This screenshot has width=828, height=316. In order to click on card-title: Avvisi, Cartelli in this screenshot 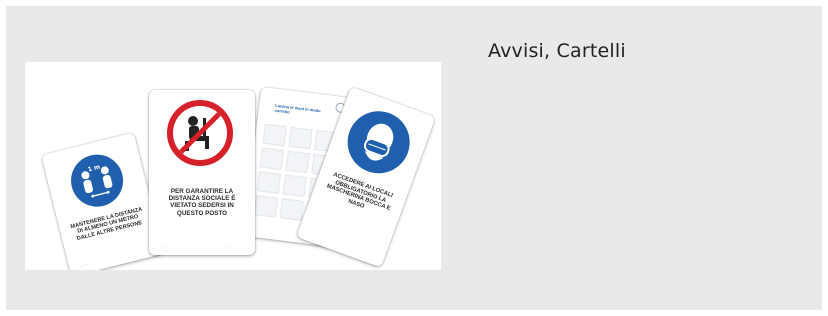, I will do `click(557, 51)`.